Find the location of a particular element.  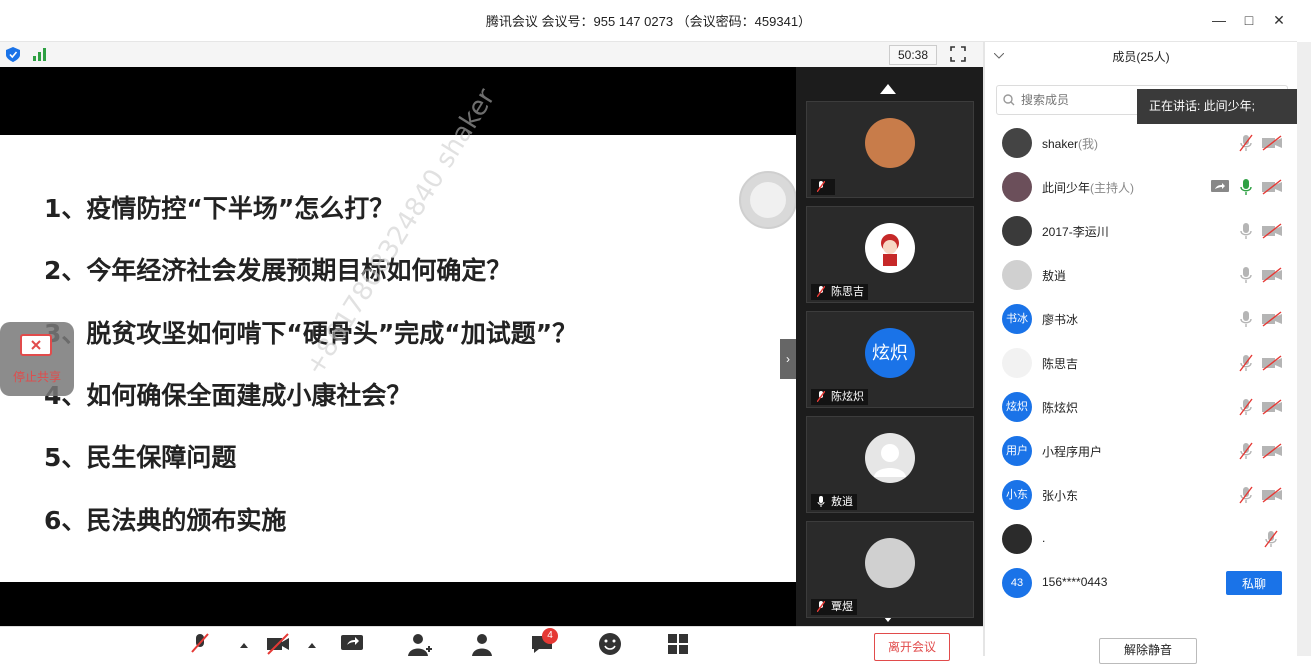

emoji-icon is located at coordinates (610, 644).